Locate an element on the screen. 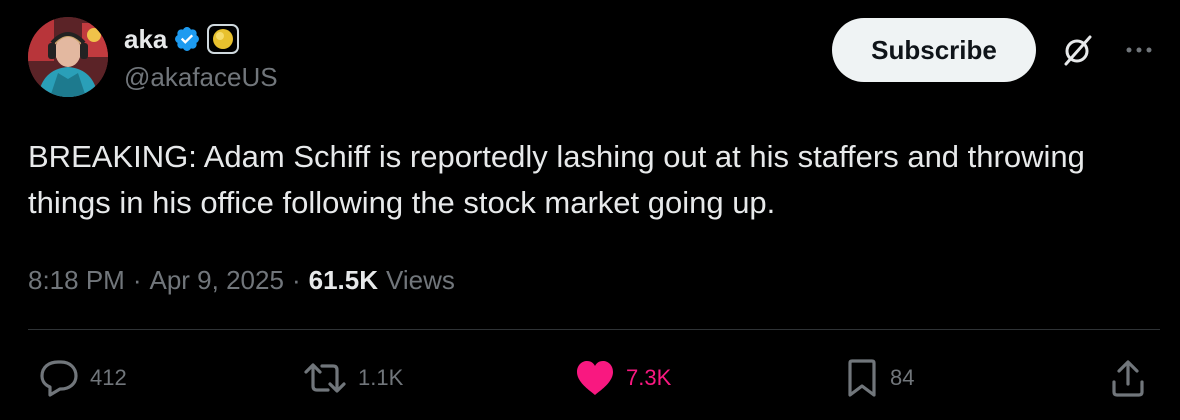  author-display-name: aka is located at coordinates (145, 39).